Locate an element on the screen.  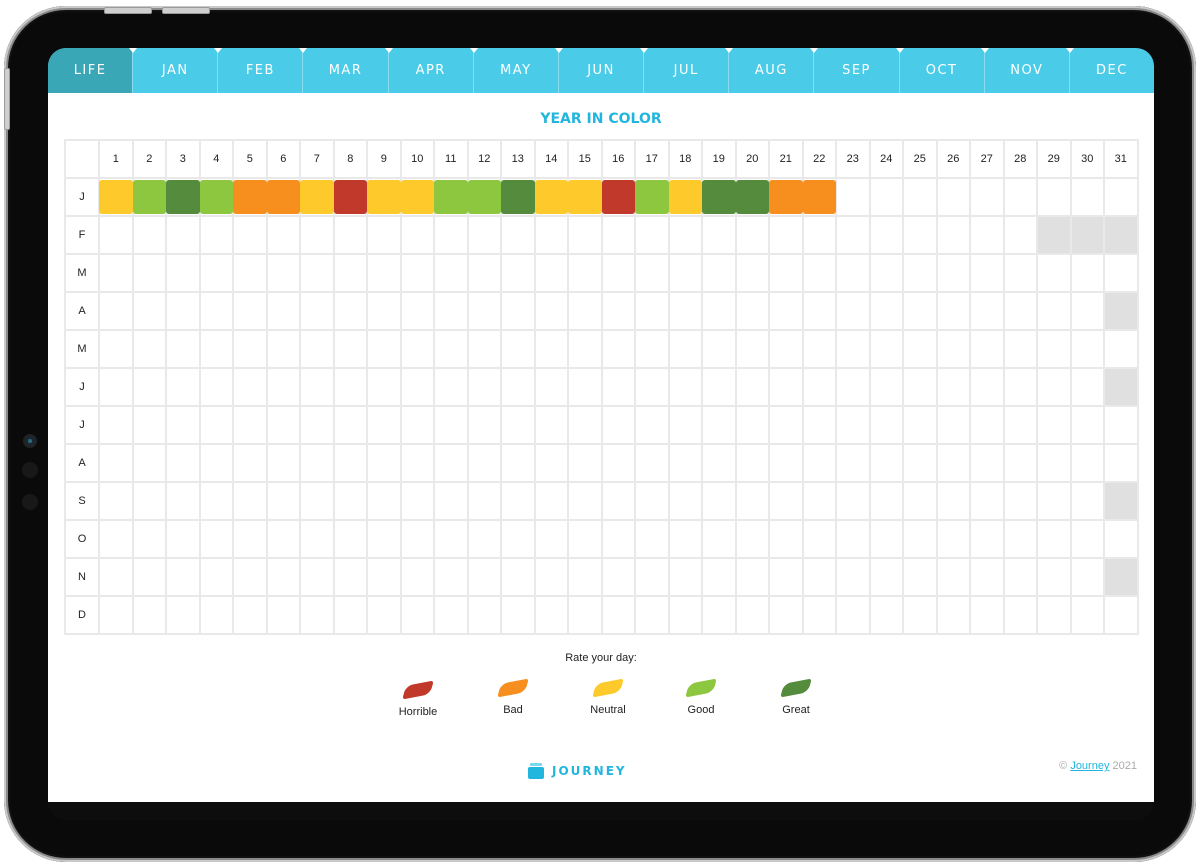
tab-jan: JAN is located at coordinates (173, 70).